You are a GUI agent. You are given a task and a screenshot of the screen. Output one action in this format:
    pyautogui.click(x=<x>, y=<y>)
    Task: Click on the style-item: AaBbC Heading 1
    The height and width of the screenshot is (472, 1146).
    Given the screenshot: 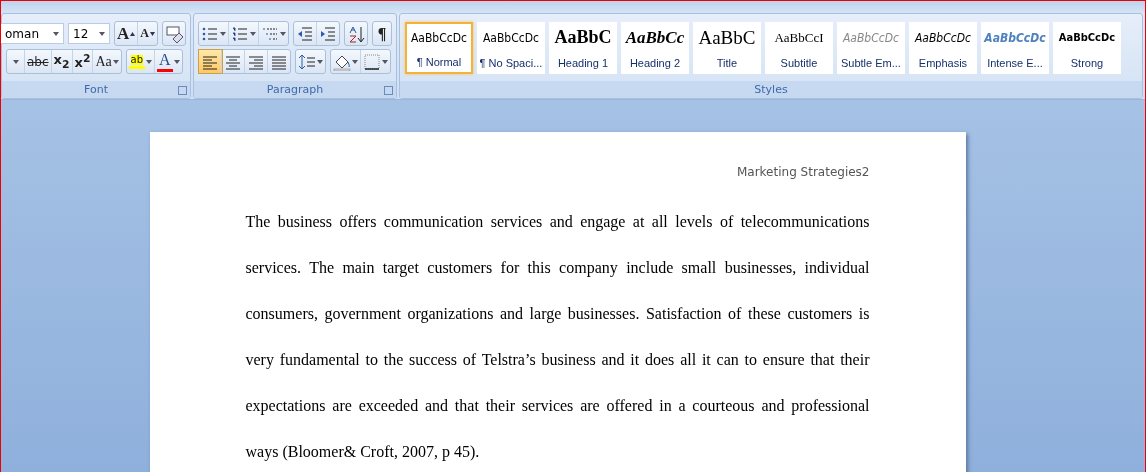 What is the action you would take?
    pyautogui.click(x=582, y=48)
    